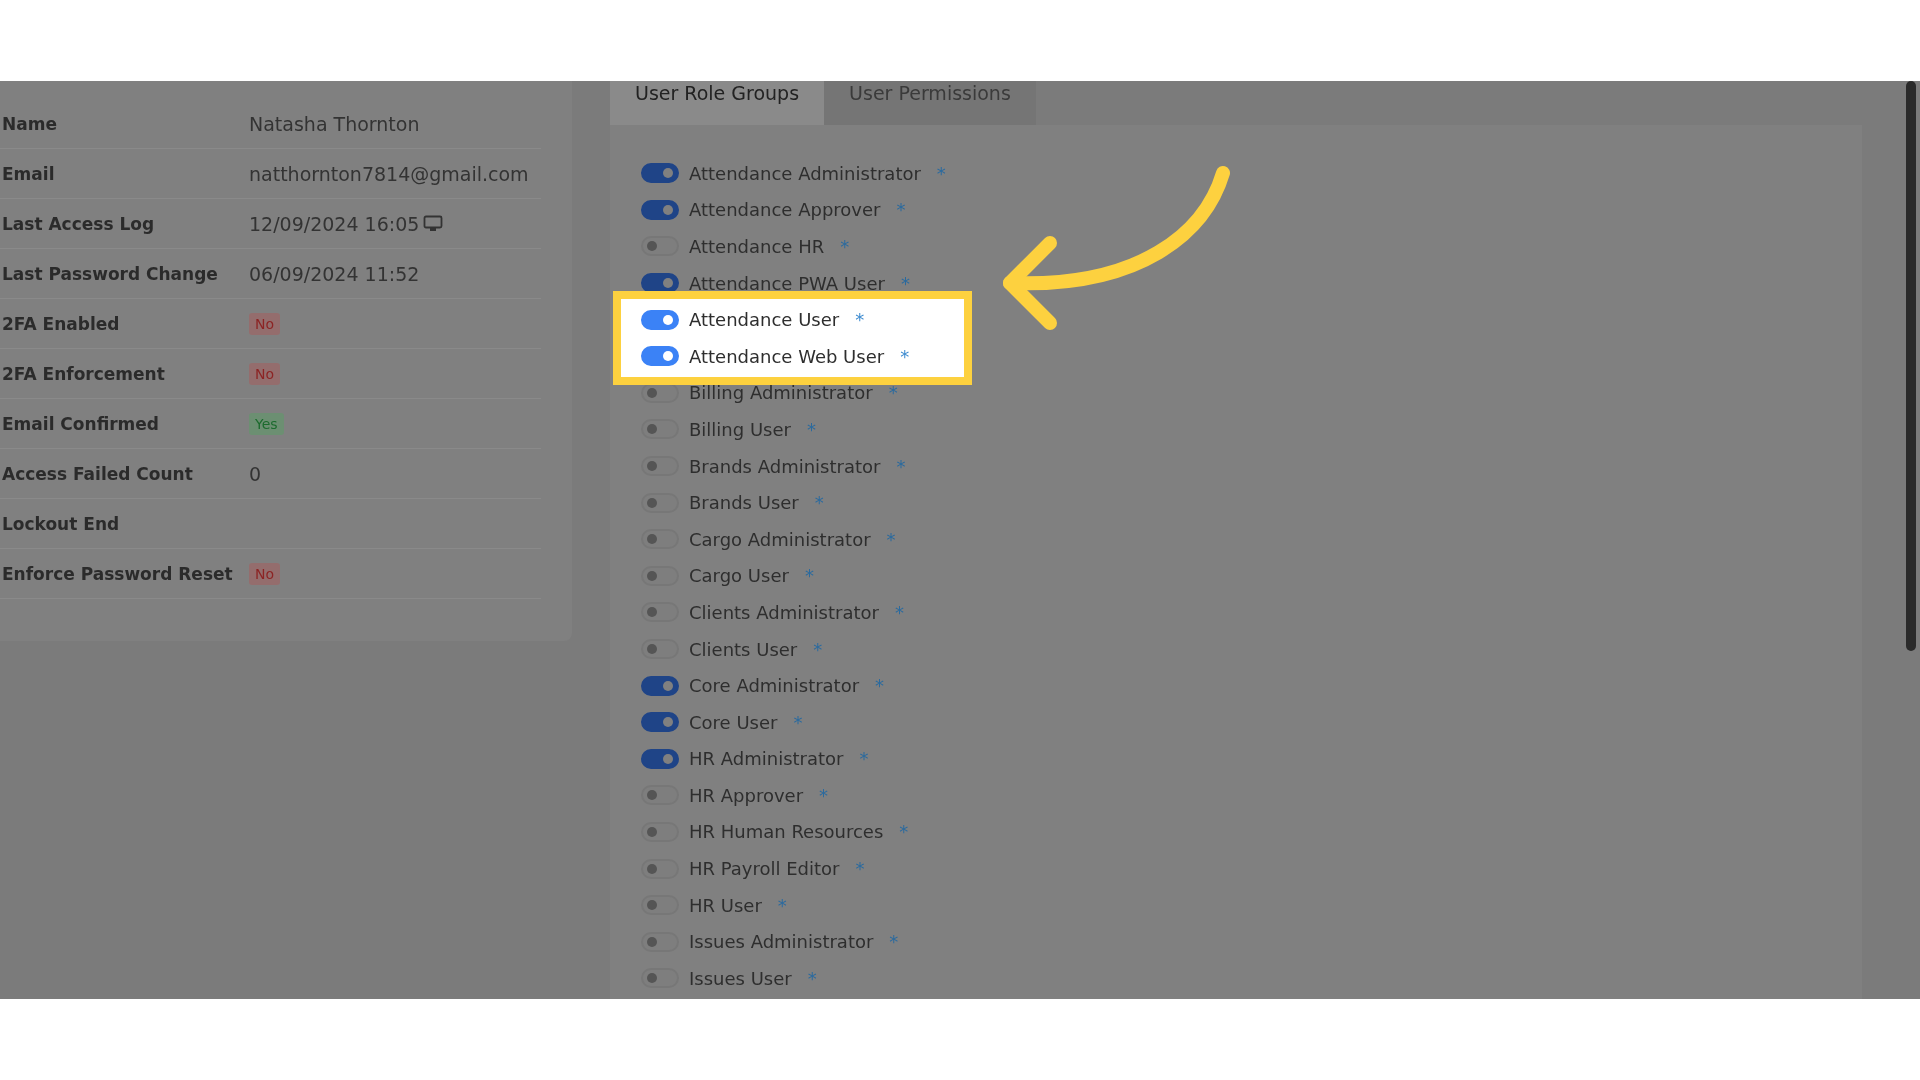  What do you see at coordinates (774, 686) in the screenshot?
I see `role-name: Core Administrator` at bounding box center [774, 686].